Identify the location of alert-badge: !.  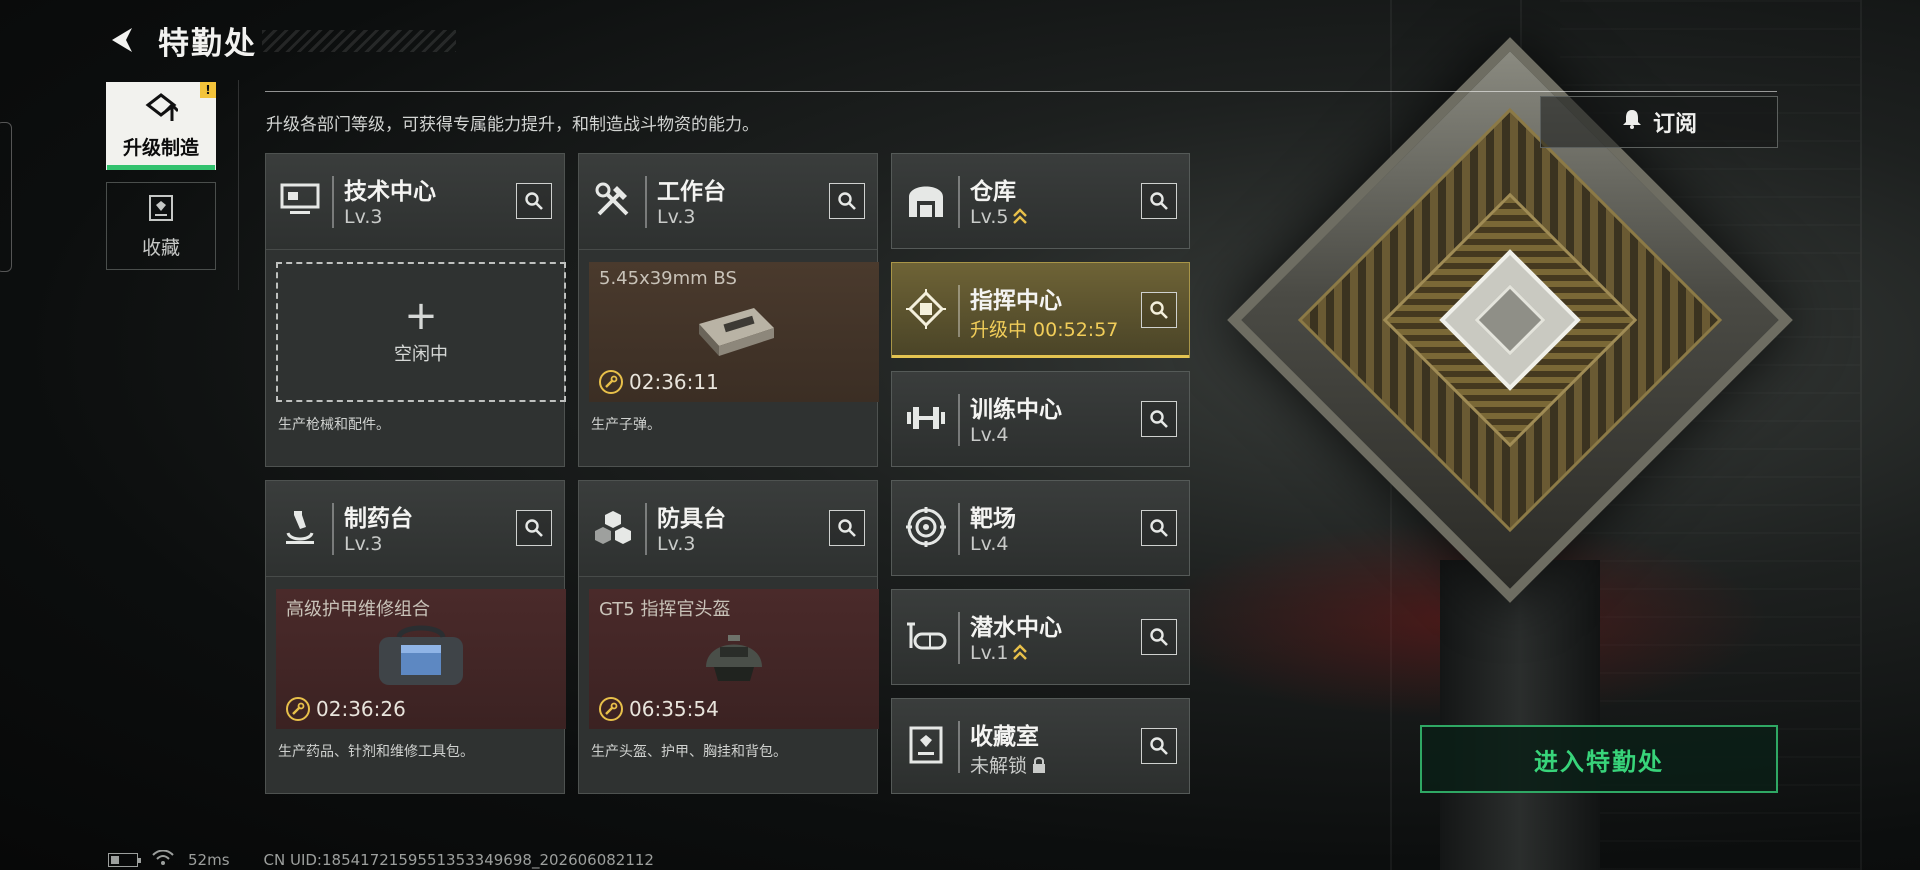
(208, 90).